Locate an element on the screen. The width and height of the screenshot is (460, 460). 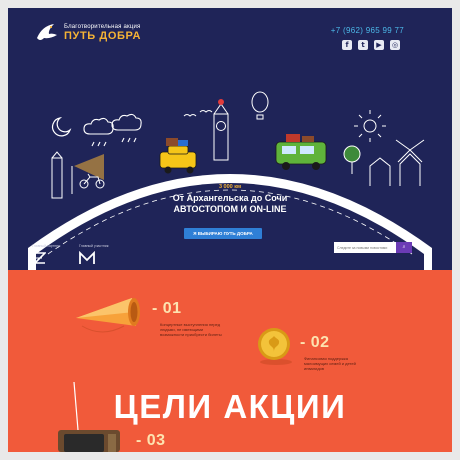
moon-icon is located at coordinates (62, 127).